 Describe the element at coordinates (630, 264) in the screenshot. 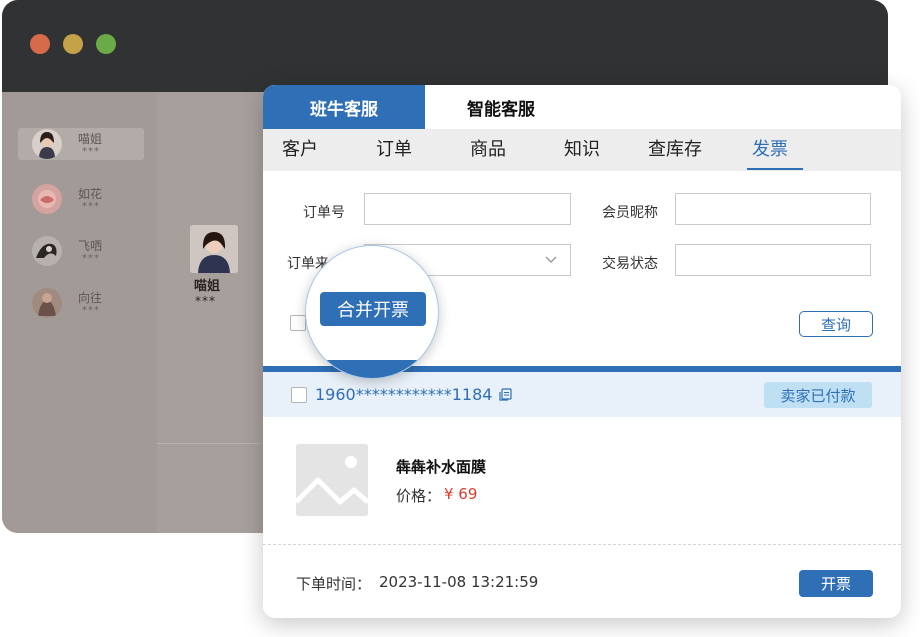

I see `trade-status-label: 交易状态` at that location.